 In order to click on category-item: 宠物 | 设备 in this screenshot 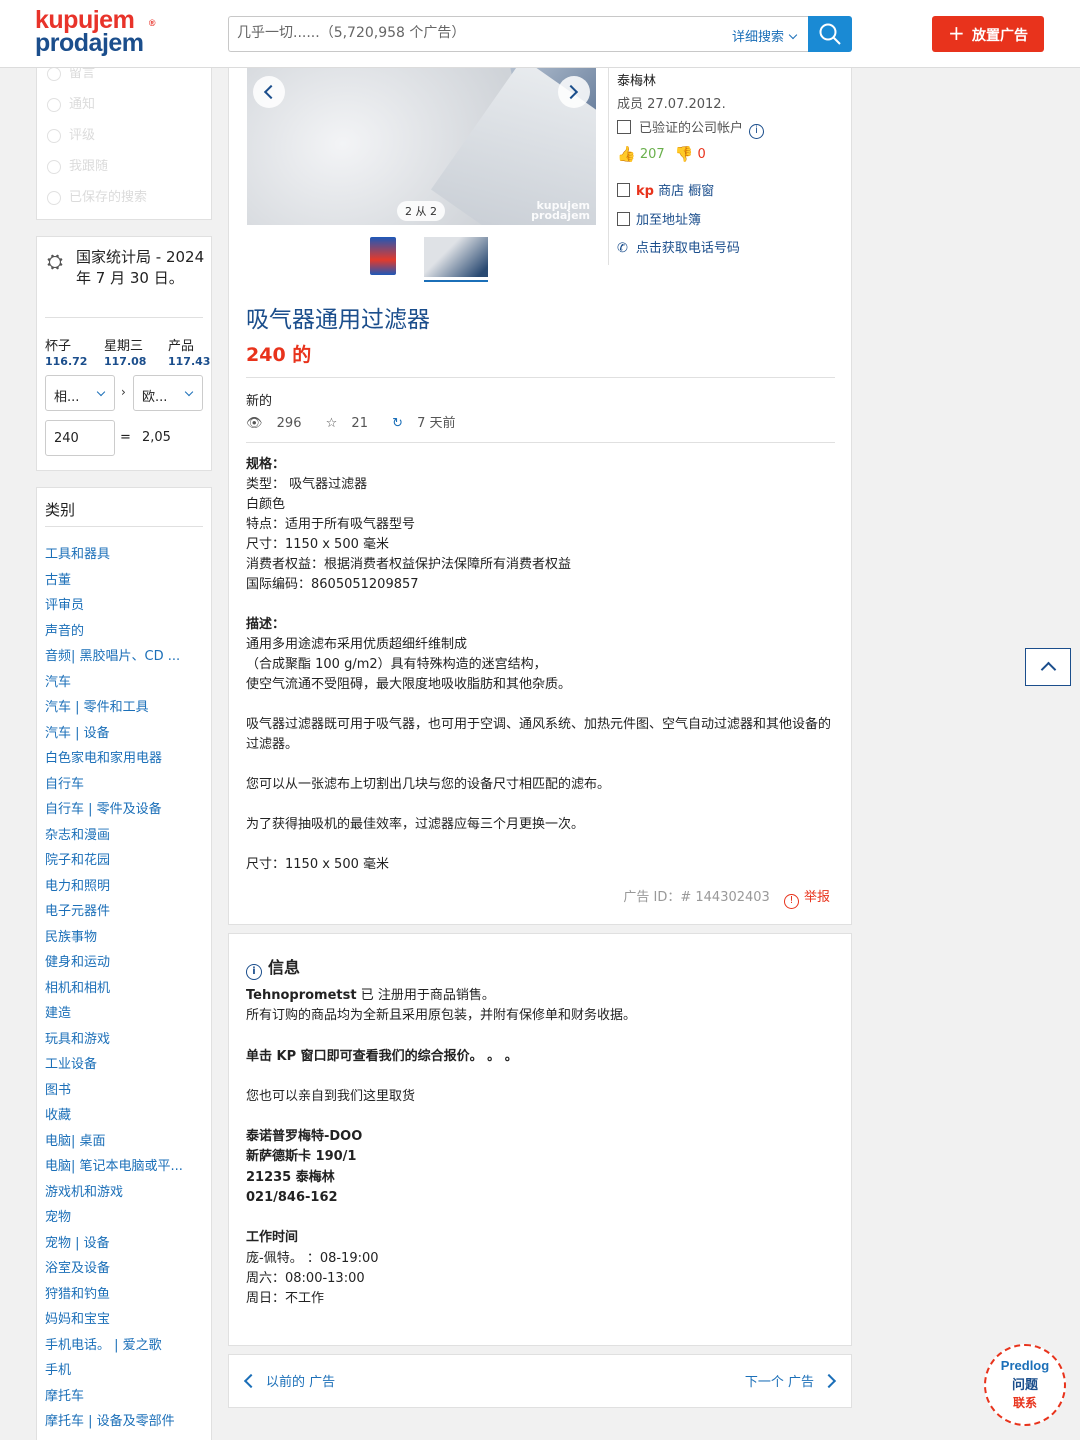, I will do `click(125, 1245)`.